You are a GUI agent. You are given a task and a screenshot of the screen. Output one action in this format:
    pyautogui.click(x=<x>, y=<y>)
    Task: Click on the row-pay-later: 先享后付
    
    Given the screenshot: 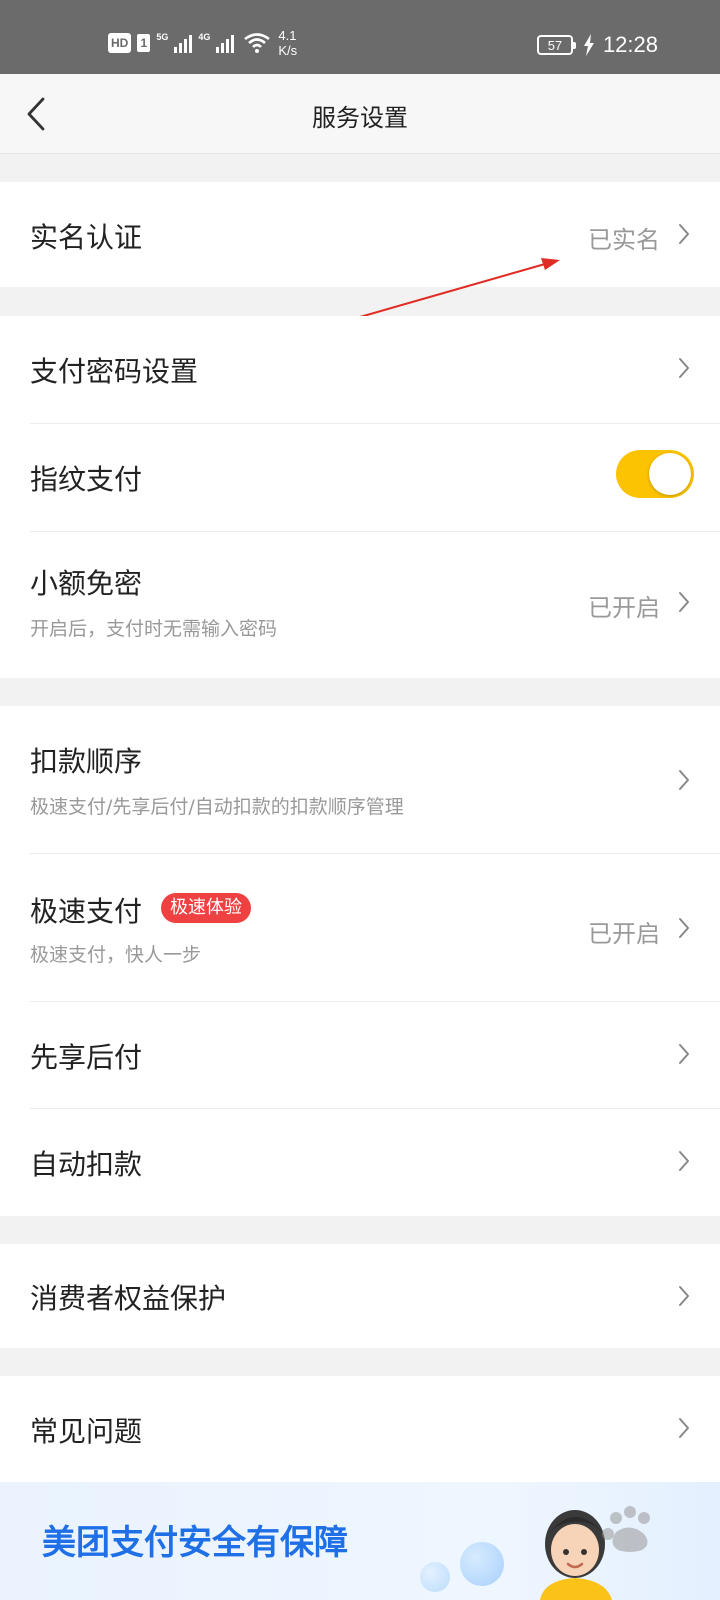 What is the action you would take?
    pyautogui.click(x=360, y=1055)
    